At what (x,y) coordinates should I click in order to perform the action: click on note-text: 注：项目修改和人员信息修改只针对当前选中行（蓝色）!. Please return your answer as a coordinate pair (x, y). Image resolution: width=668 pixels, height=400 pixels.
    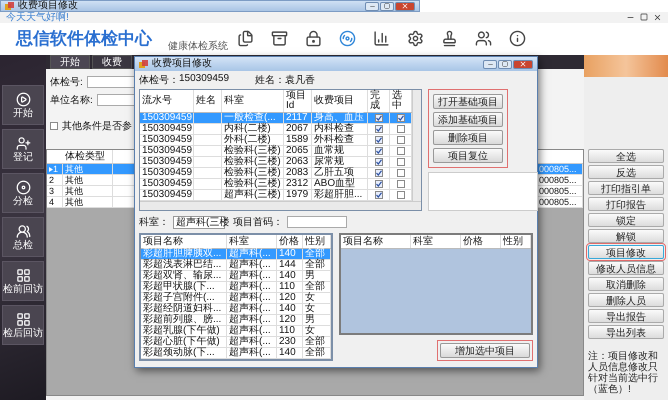
    Looking at the image, I should click on (623, 373).